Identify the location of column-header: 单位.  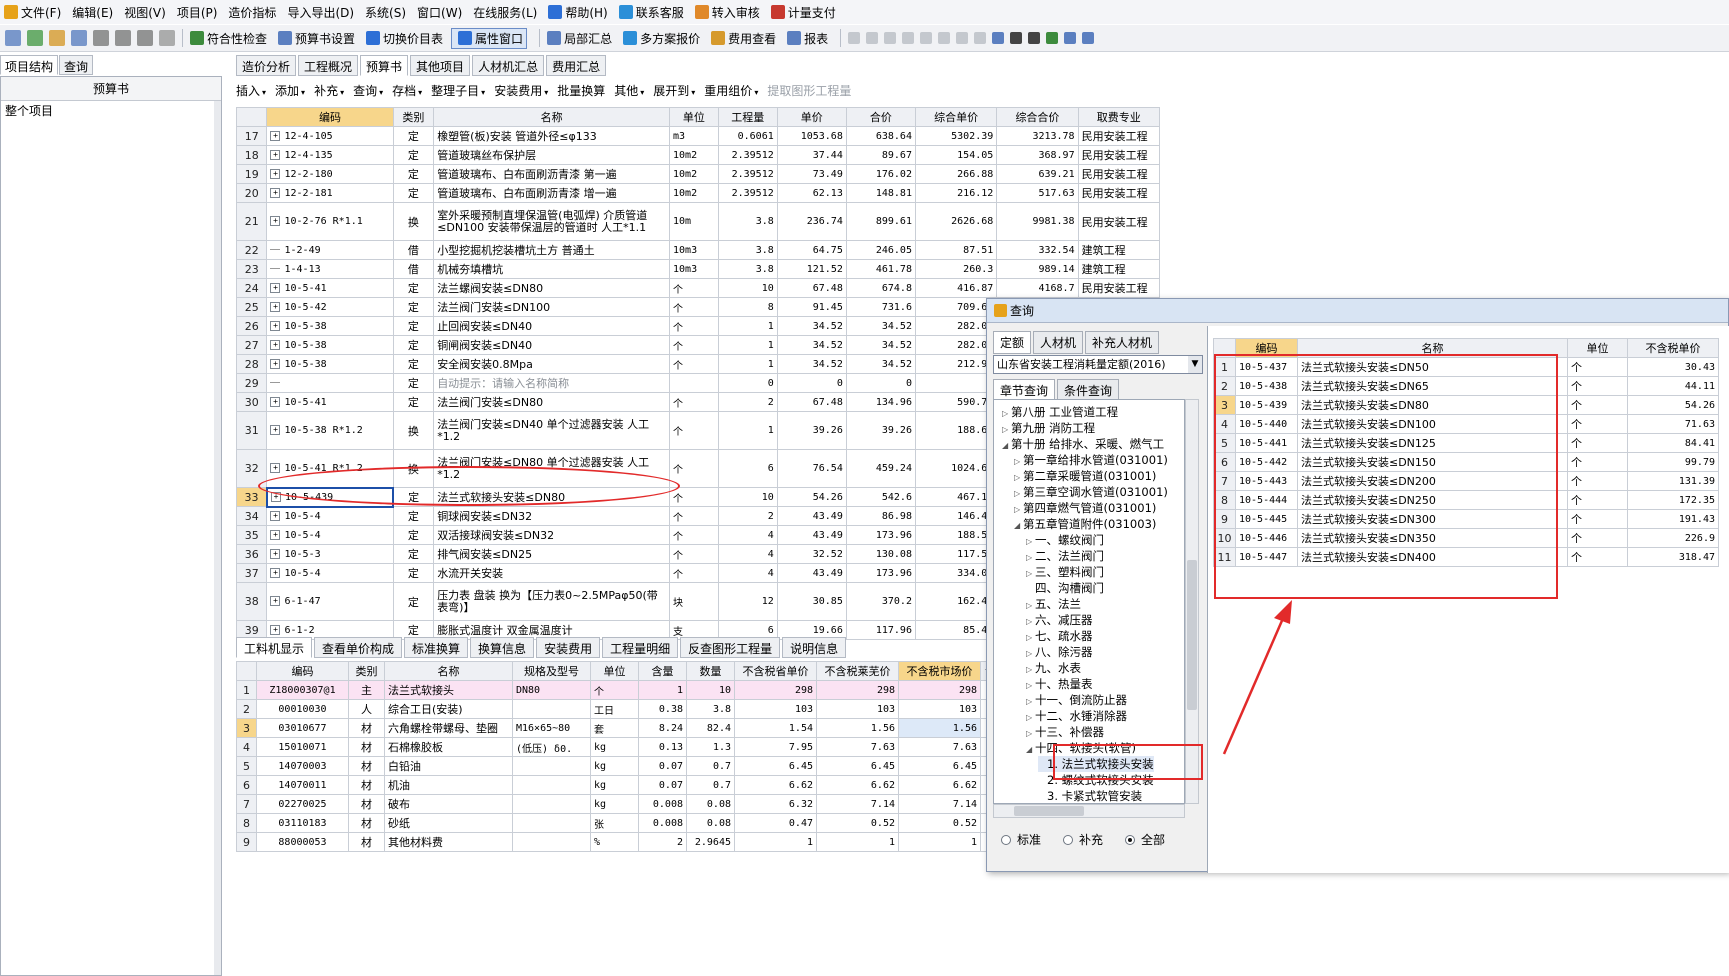
(614, 671).